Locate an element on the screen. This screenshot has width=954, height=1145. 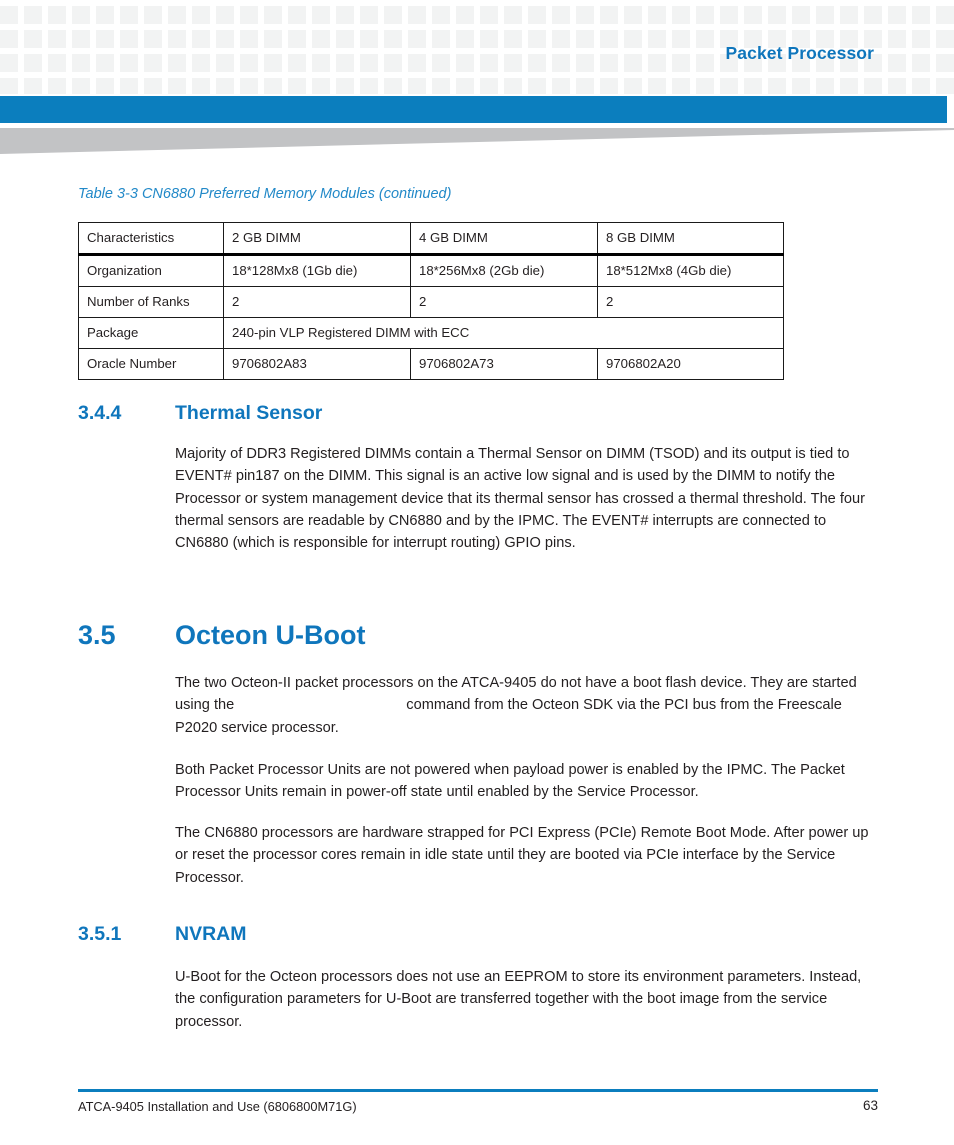
footer-page-number: 63 is located at coordinates (870, 1105).